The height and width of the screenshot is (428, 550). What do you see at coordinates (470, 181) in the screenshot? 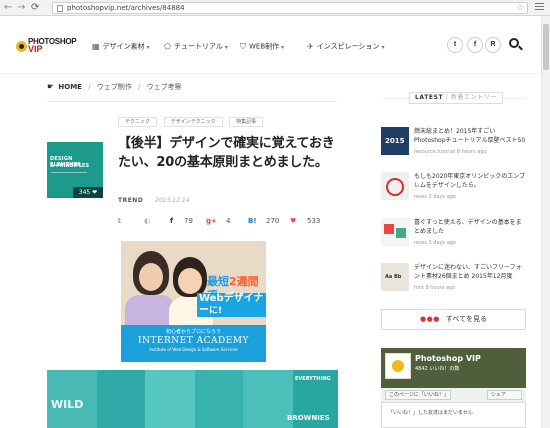
I see `entry-title: もしも2020年東京オリンピックのエンブレムをデザインしたら。` at bounding box center [470, 181].